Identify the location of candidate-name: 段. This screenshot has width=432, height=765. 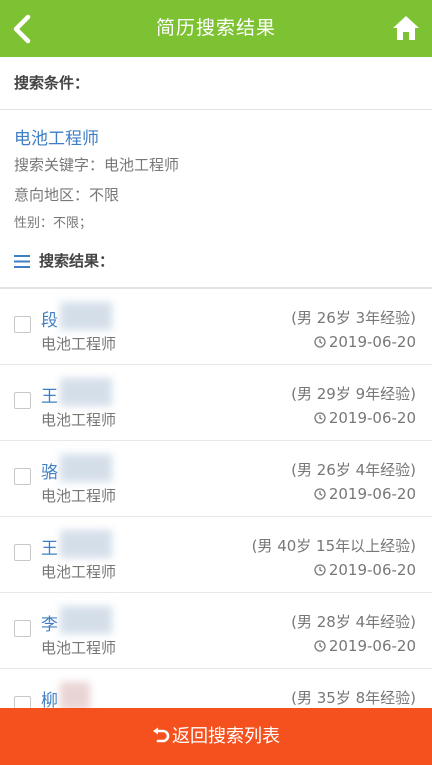
(49, 318).